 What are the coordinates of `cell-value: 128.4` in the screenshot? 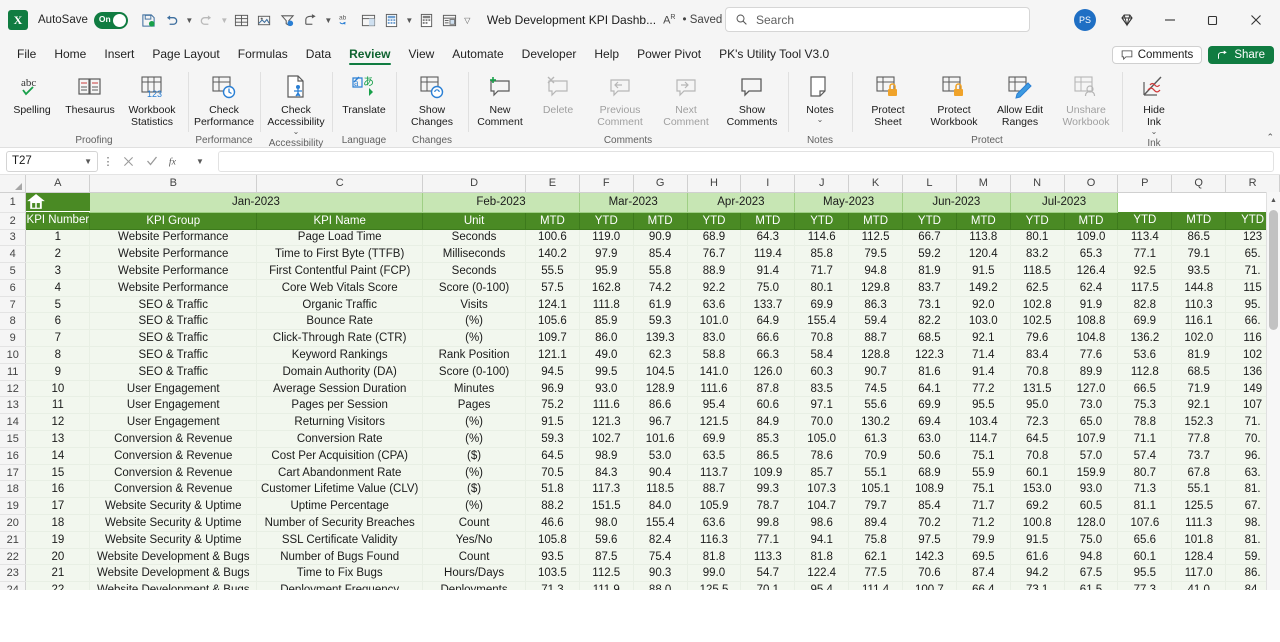 It's located at (1199, 557).